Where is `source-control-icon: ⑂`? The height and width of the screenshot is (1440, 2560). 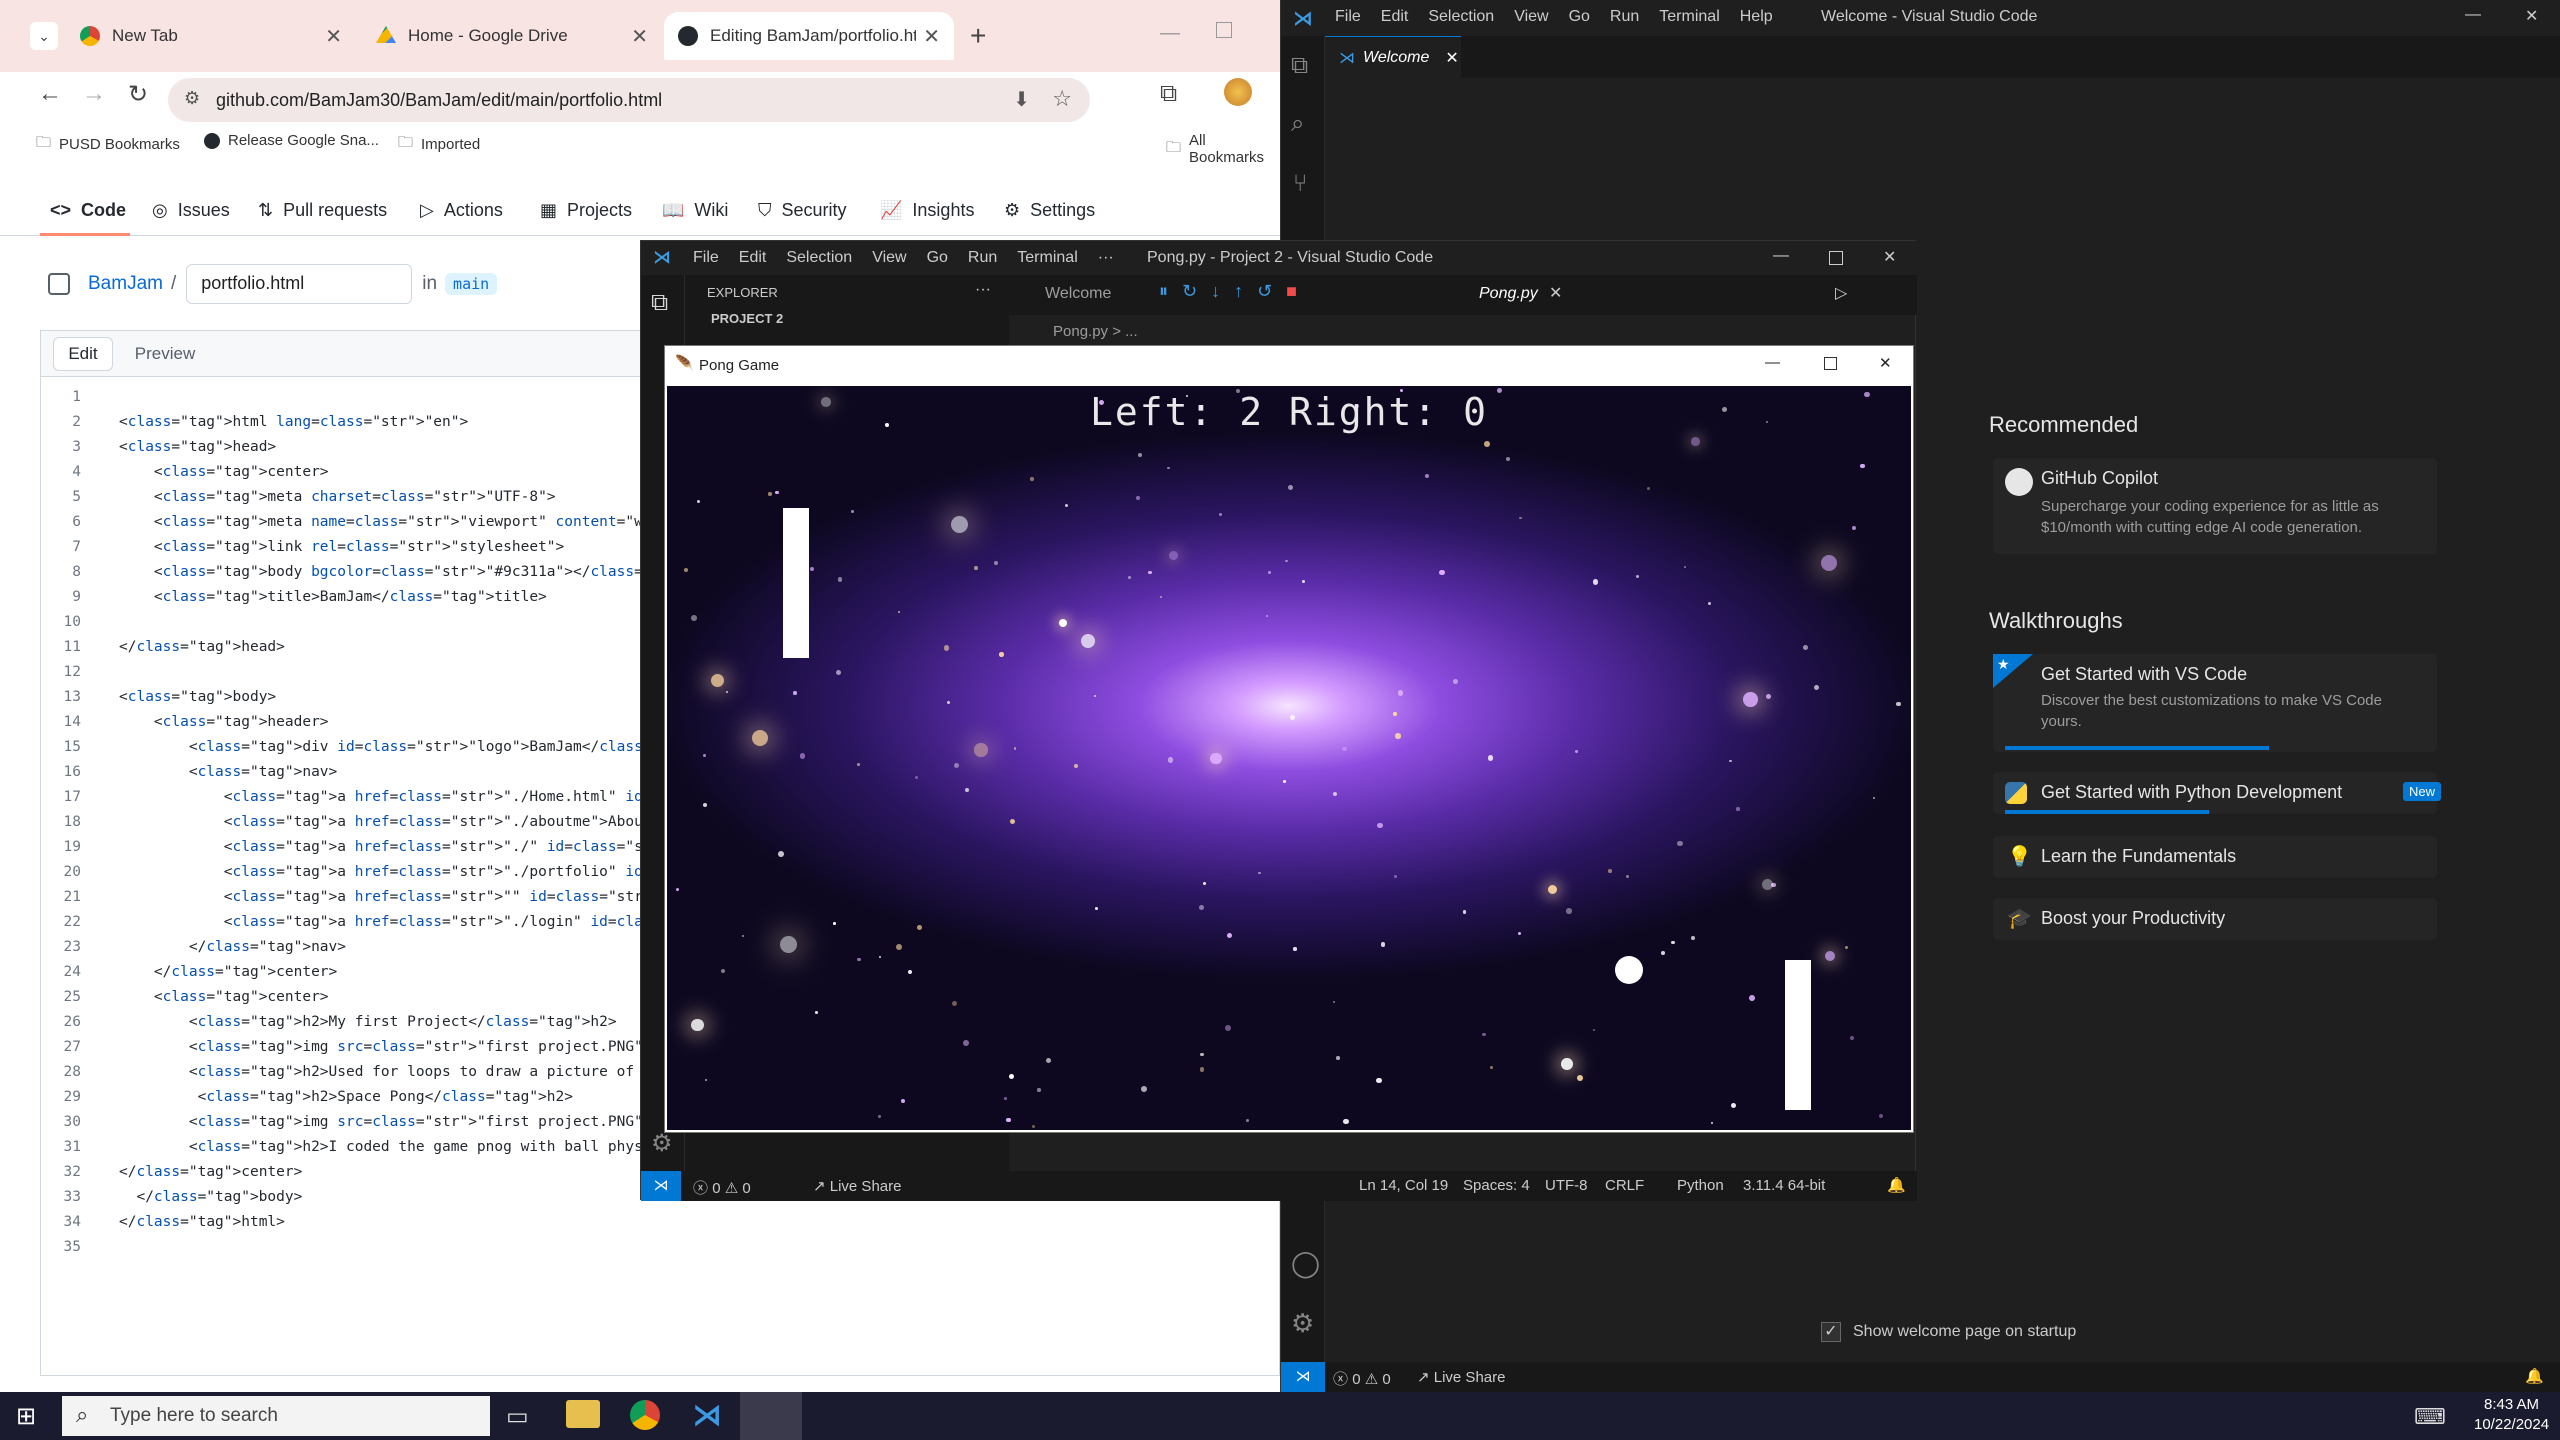 source-control-icon: ⑂ is located at coordinates (1300, 184).